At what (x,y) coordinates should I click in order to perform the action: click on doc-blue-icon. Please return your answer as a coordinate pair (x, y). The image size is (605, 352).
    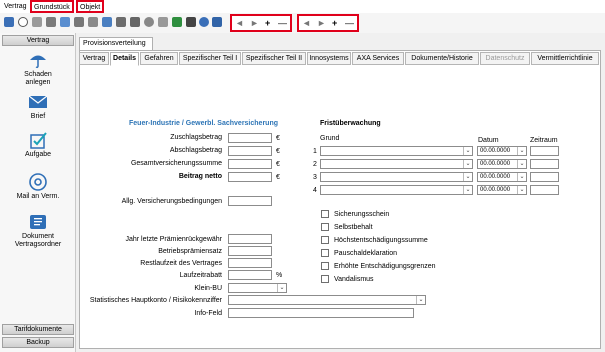
    Looking at the image, I should click on (217, 22).